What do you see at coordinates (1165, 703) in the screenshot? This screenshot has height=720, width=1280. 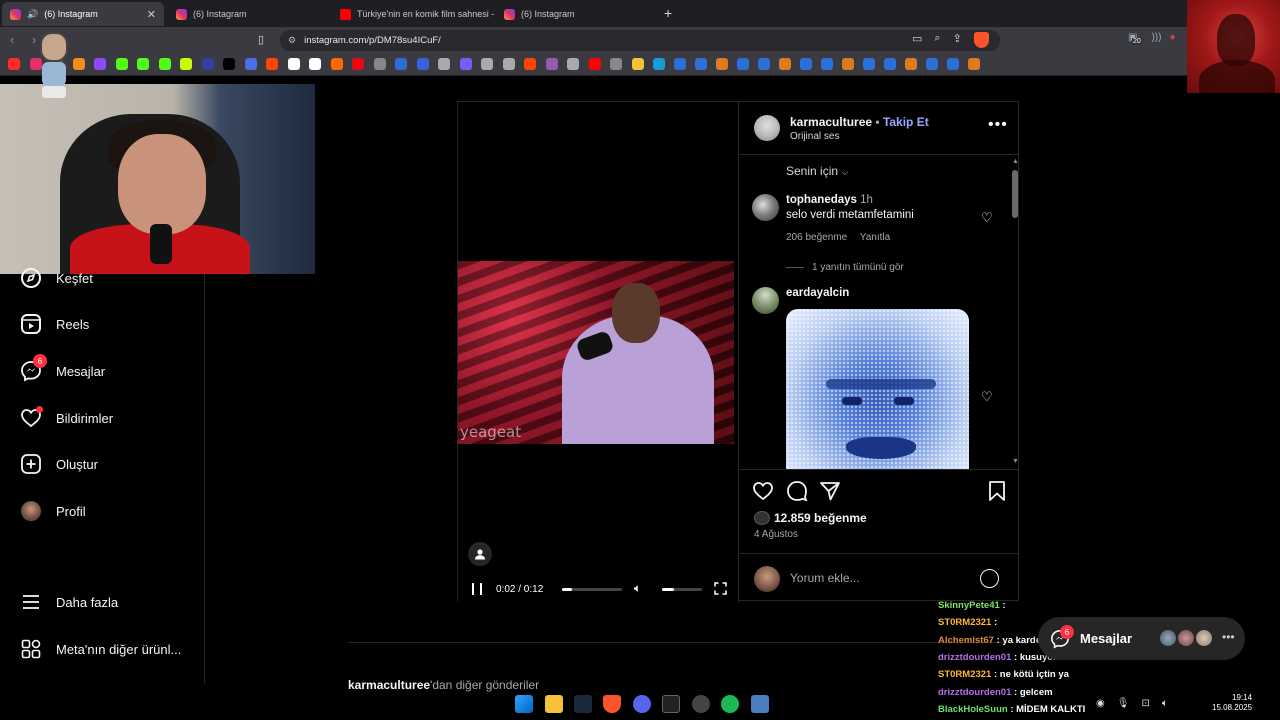 I see `volume-tray-icon: 🔈︎` at bounding box center [1165, 703].